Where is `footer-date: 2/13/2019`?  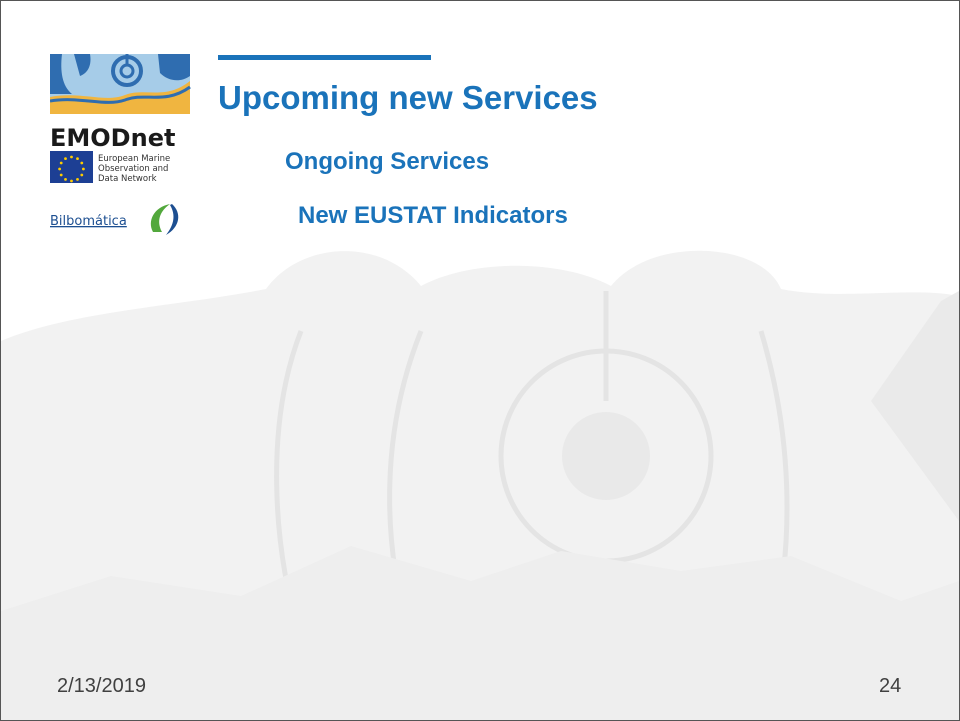 footer-date: 2/13/2019 is located at coordinates (101, 686).